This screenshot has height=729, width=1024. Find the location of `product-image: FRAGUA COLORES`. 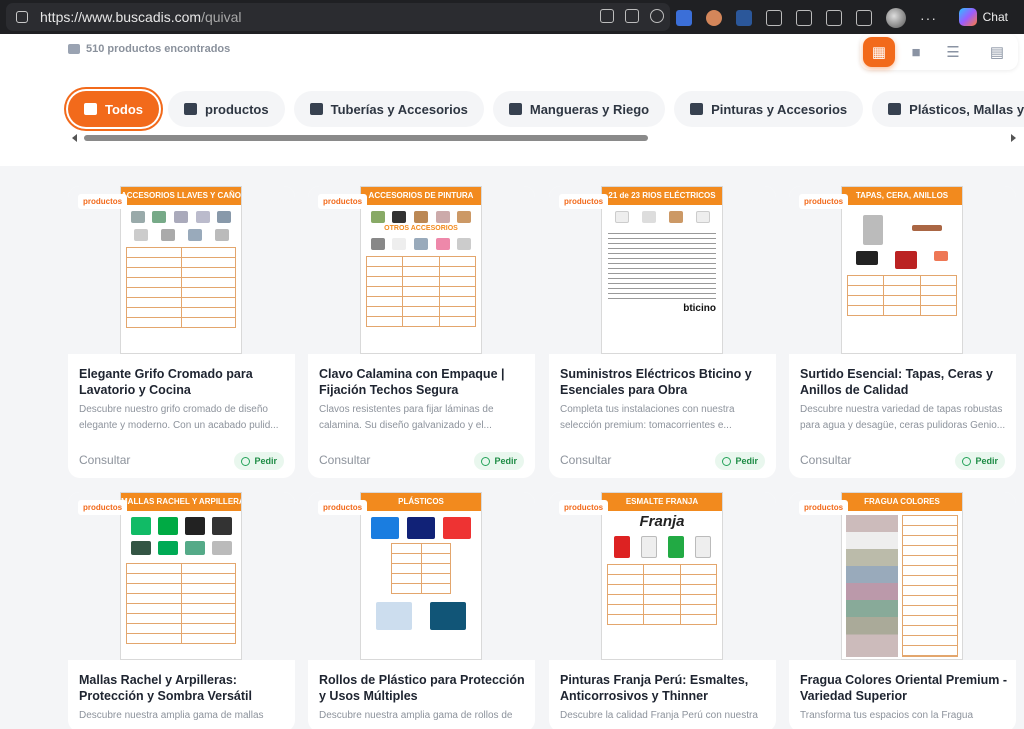

product-image: FRAGUA COLORES is located at coordinates (902, 576).